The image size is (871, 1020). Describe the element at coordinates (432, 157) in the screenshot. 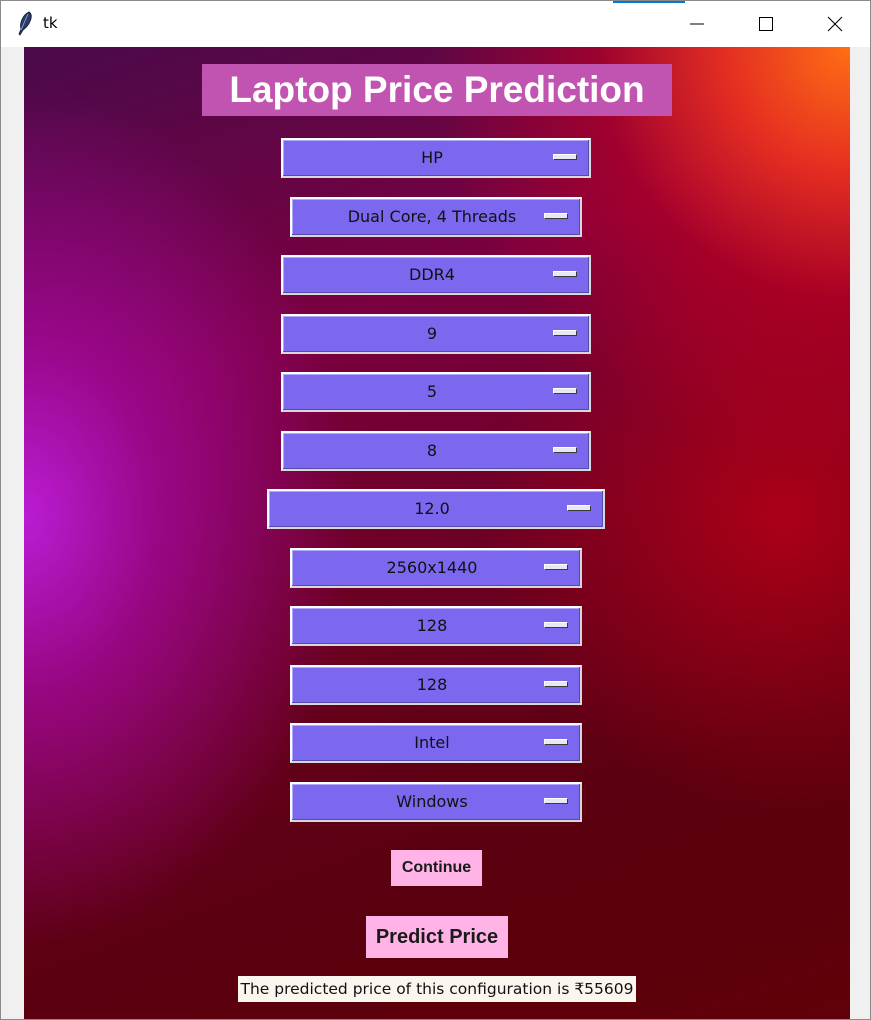

I see `brand-dropdown-value: HP` at that location.